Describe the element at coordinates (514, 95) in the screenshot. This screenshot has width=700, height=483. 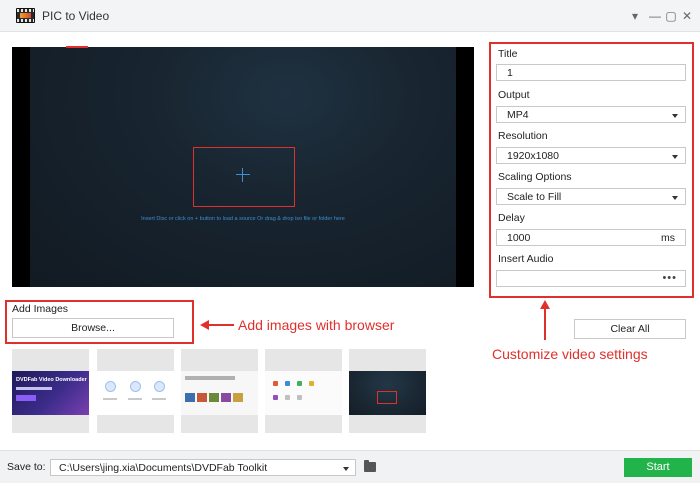
I see `output-label: Output` at that location.